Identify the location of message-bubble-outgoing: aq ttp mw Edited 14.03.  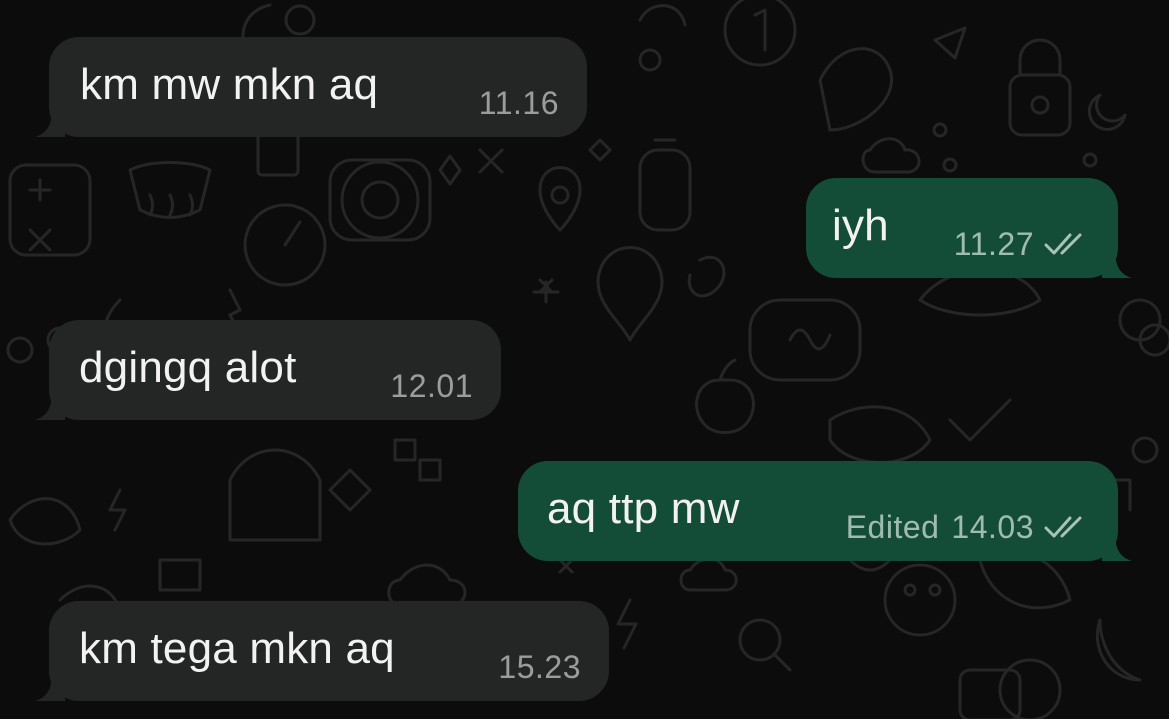
(825, 511).